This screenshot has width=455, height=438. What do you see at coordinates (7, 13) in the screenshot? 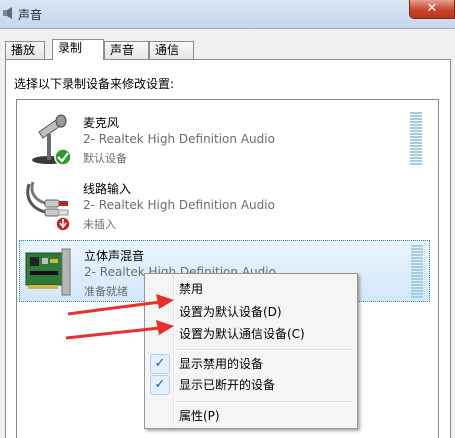
I see `speaker-icon` at bounding box center [7, 13].